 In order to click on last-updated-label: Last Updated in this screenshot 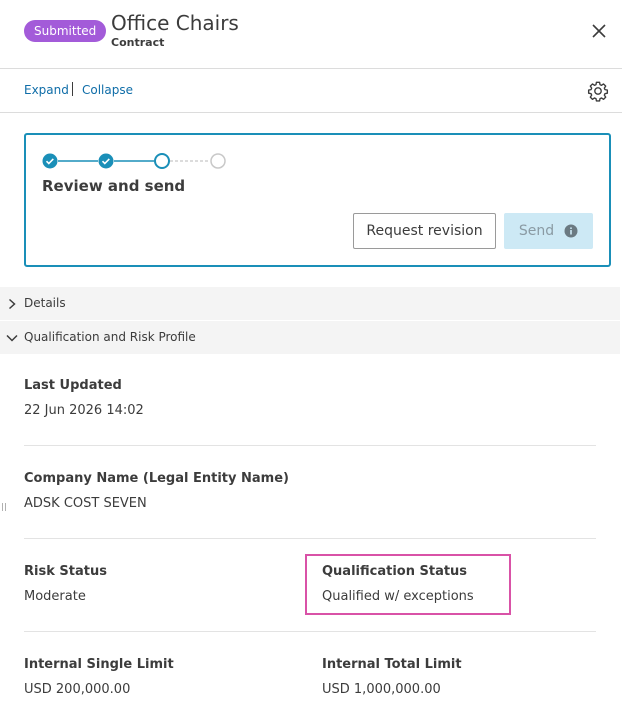, I will do `click(73, 385)`.